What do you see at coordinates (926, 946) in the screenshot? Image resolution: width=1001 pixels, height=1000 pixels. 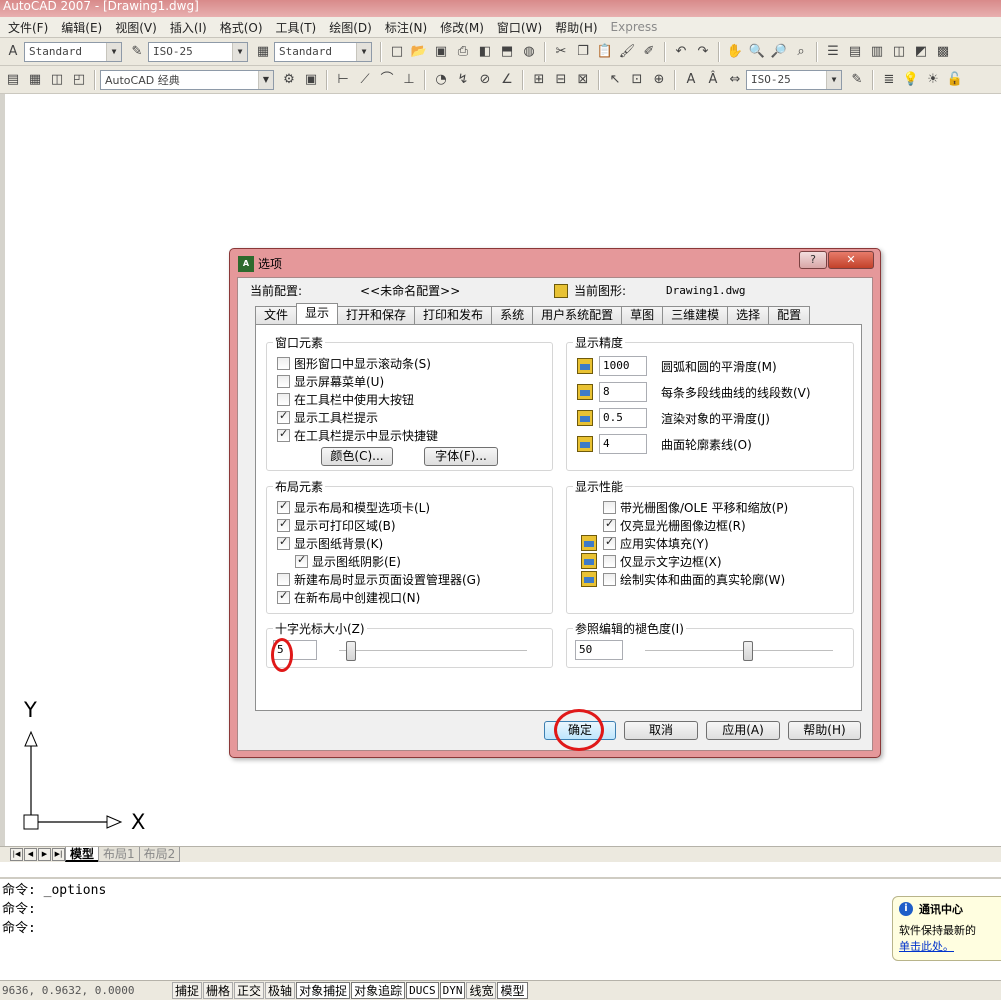 I see `notification-link: 单击此处。` at bounding box center [926, 946].